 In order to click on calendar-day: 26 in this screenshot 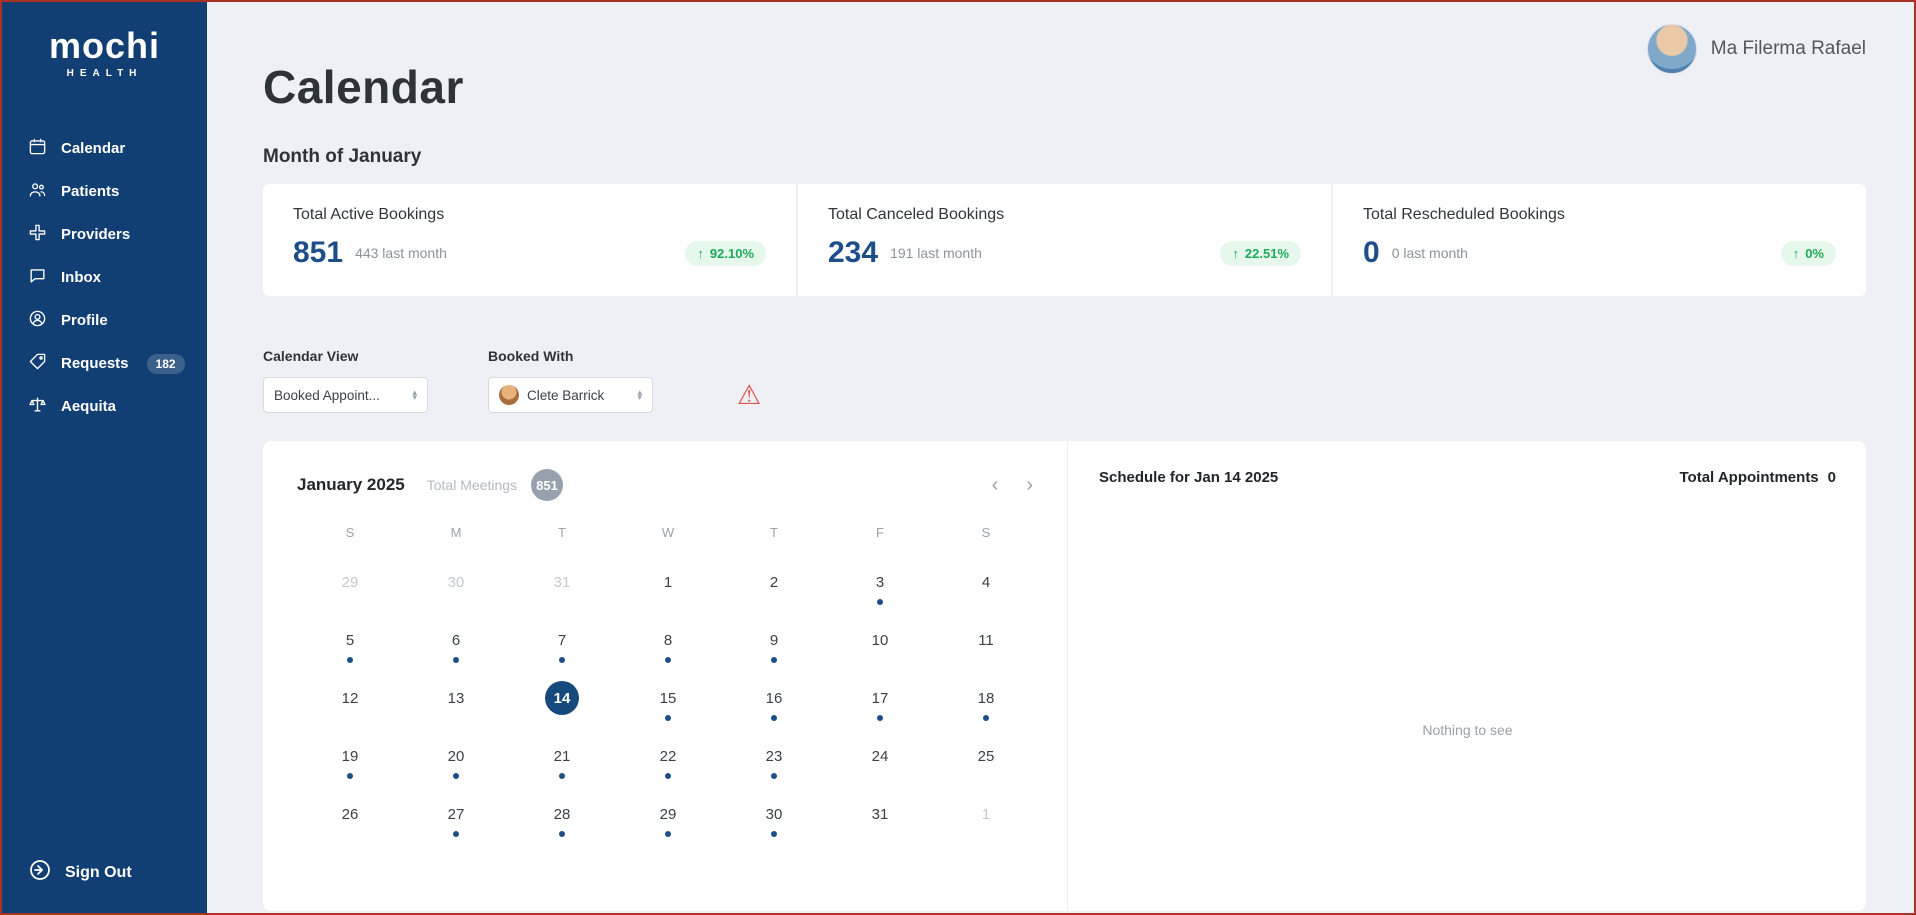, I will do `click(350, 826)`.